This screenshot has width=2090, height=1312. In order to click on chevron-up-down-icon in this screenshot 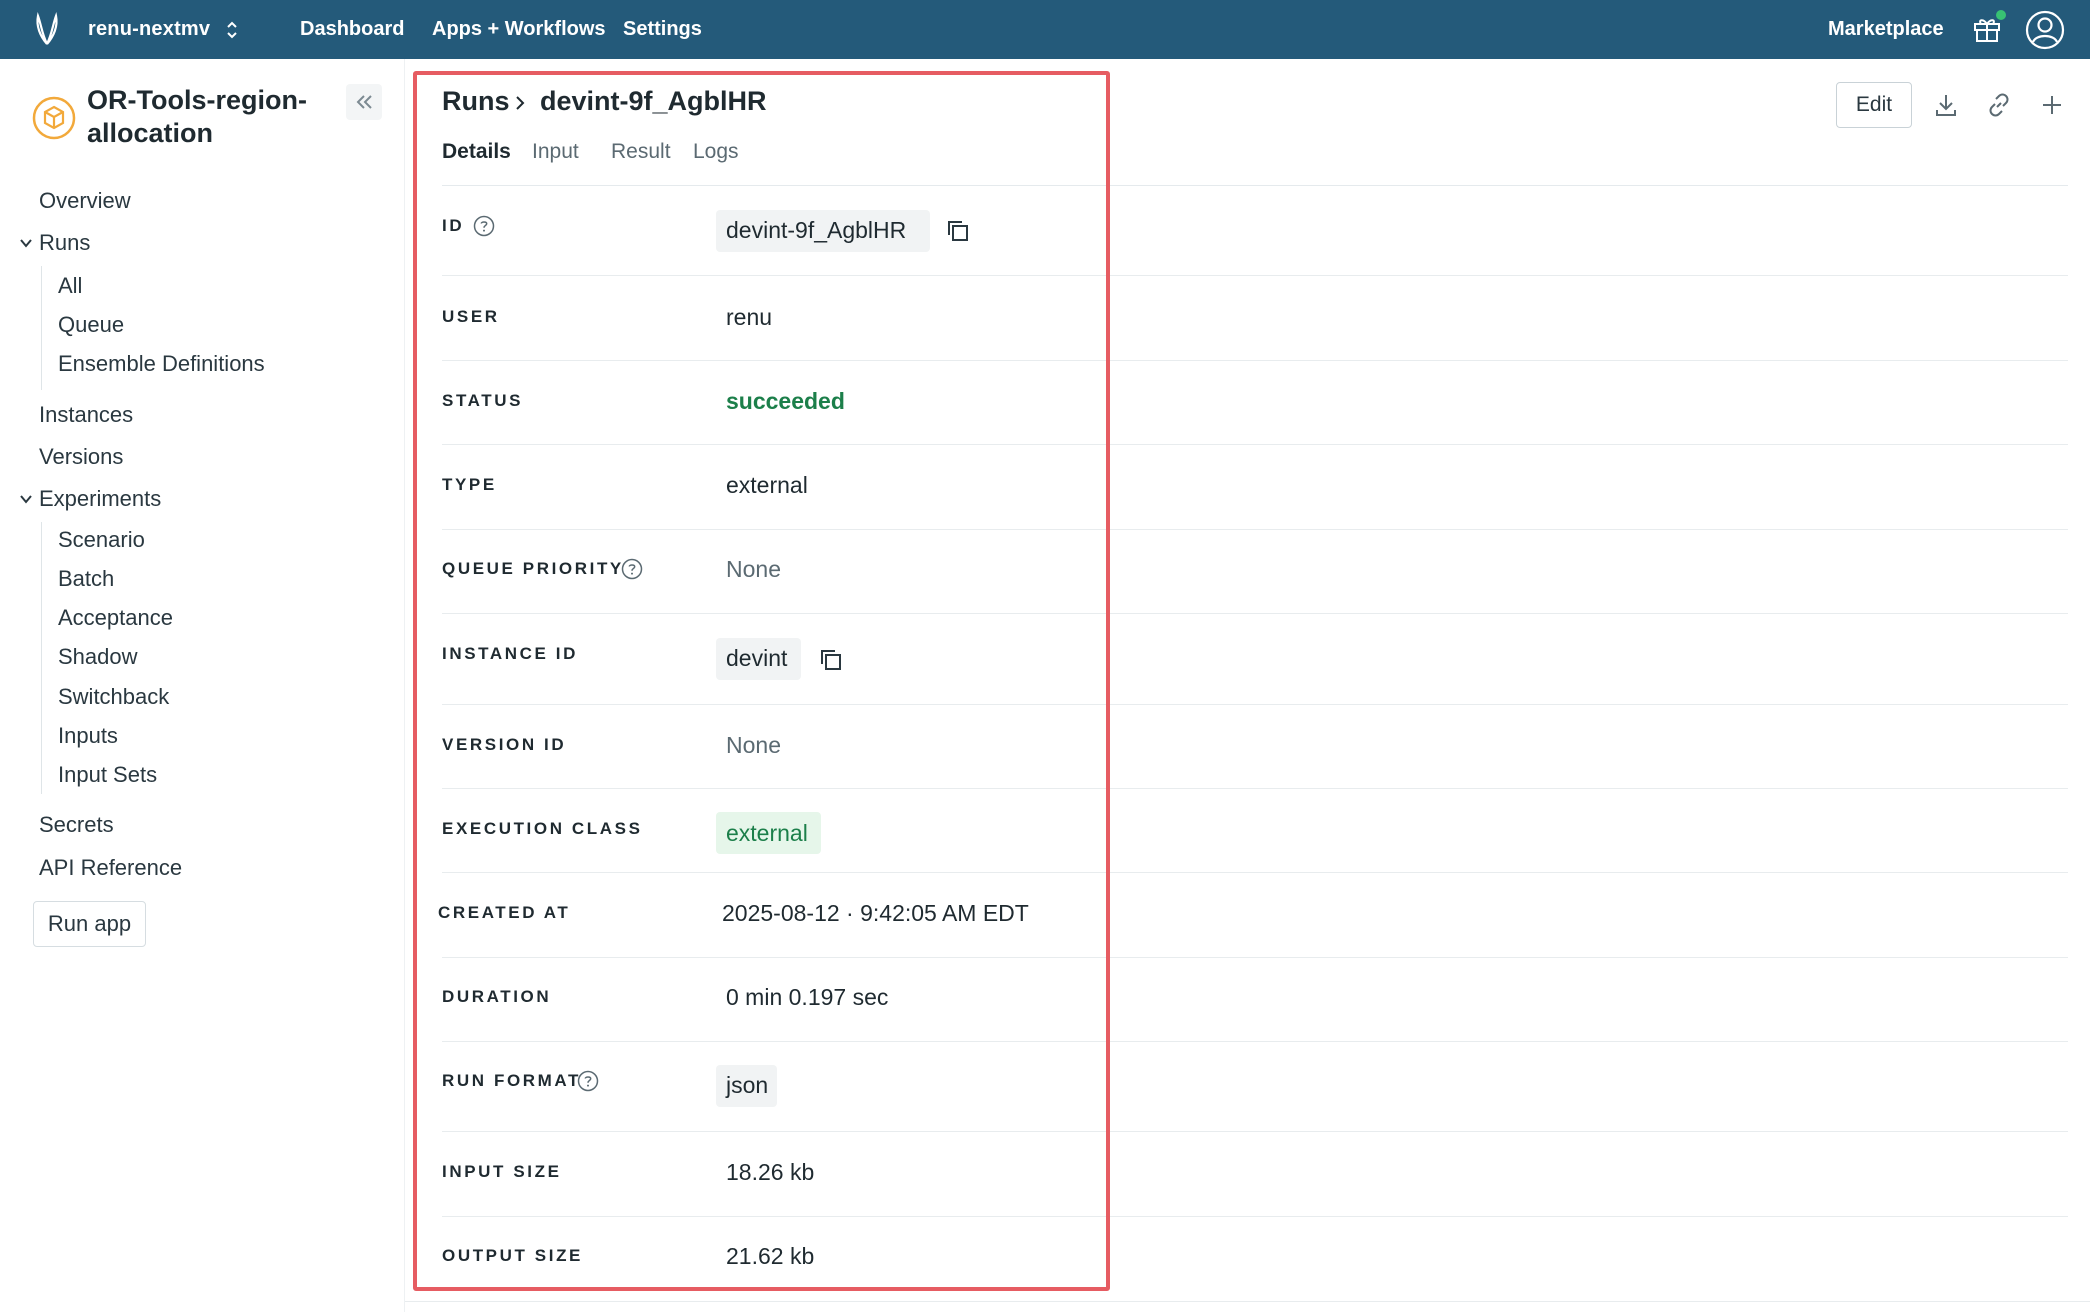, I will do `click(232, 30)`.